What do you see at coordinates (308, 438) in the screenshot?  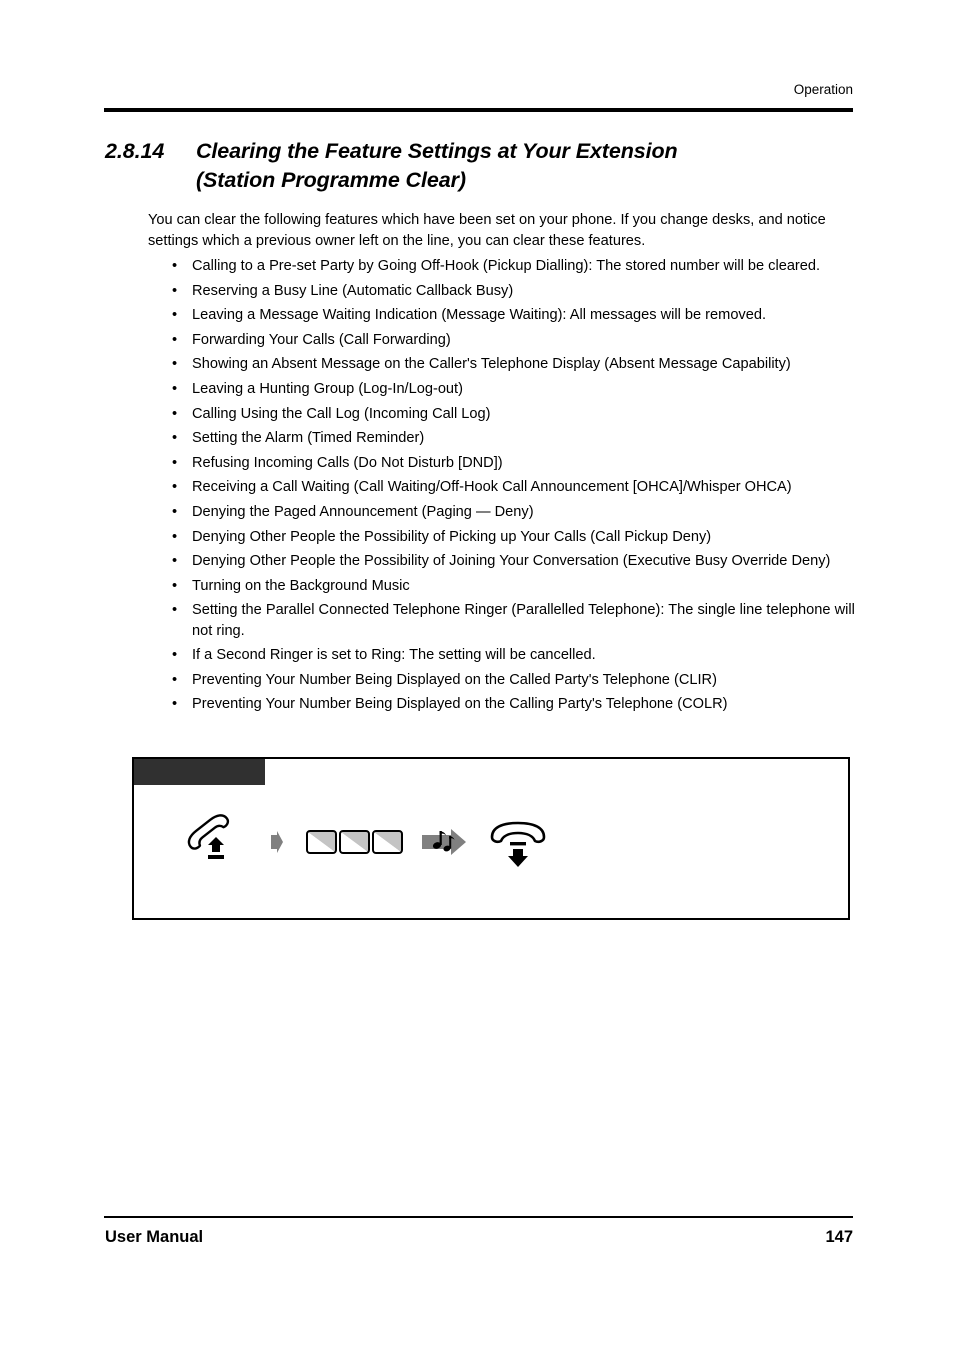 I see `list-item-label: Setting the Alarm (Timed Reminder)` at bounding box center [308, 438].